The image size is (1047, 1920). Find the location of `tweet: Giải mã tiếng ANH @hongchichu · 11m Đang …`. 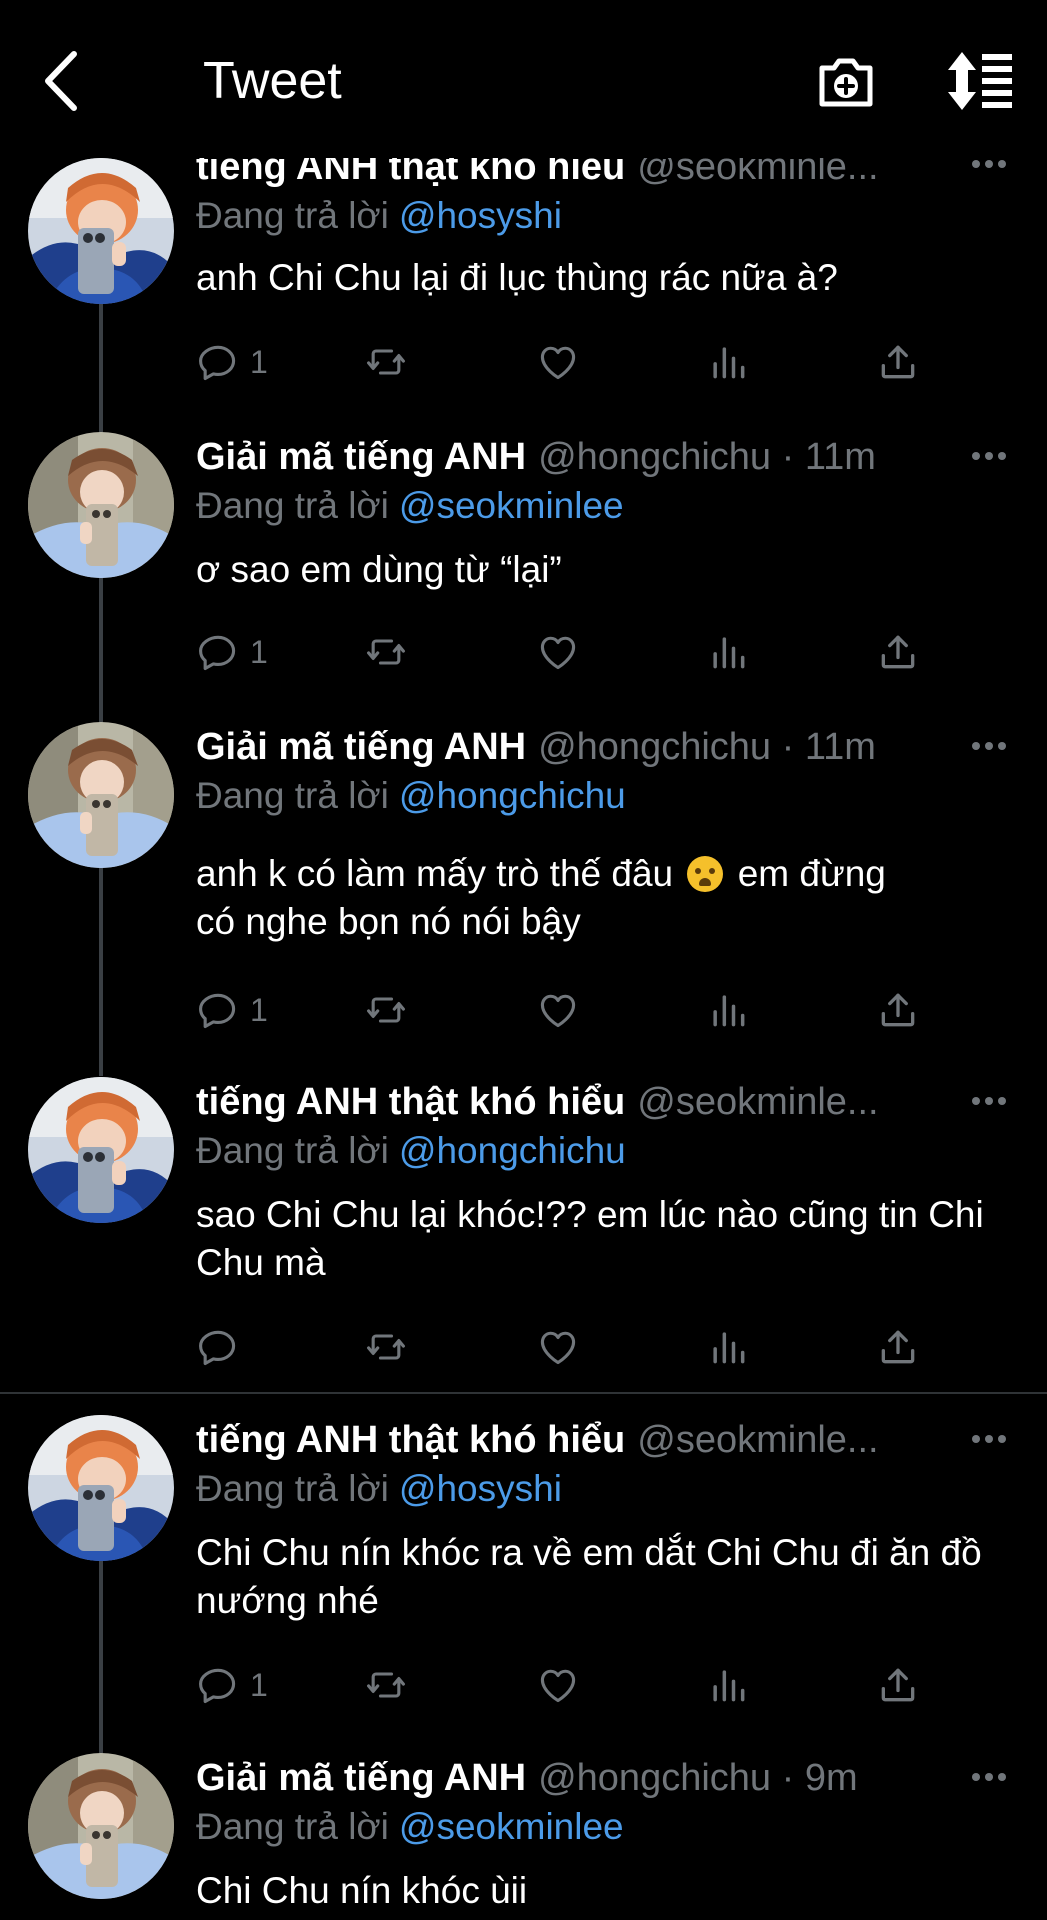

tweet: Giải mã tiếng ANH @hongchichu · 11m Đang … is located at coordinates (523, 560).